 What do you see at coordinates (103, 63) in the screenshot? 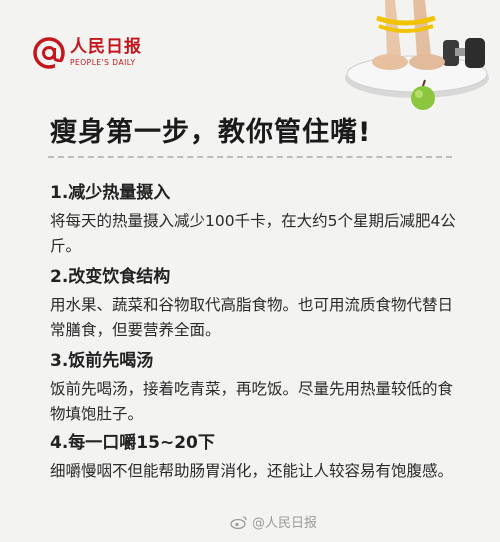
I see `logo-name-en: PEOPLE'S DAILY` at bounding box center [103, 63].